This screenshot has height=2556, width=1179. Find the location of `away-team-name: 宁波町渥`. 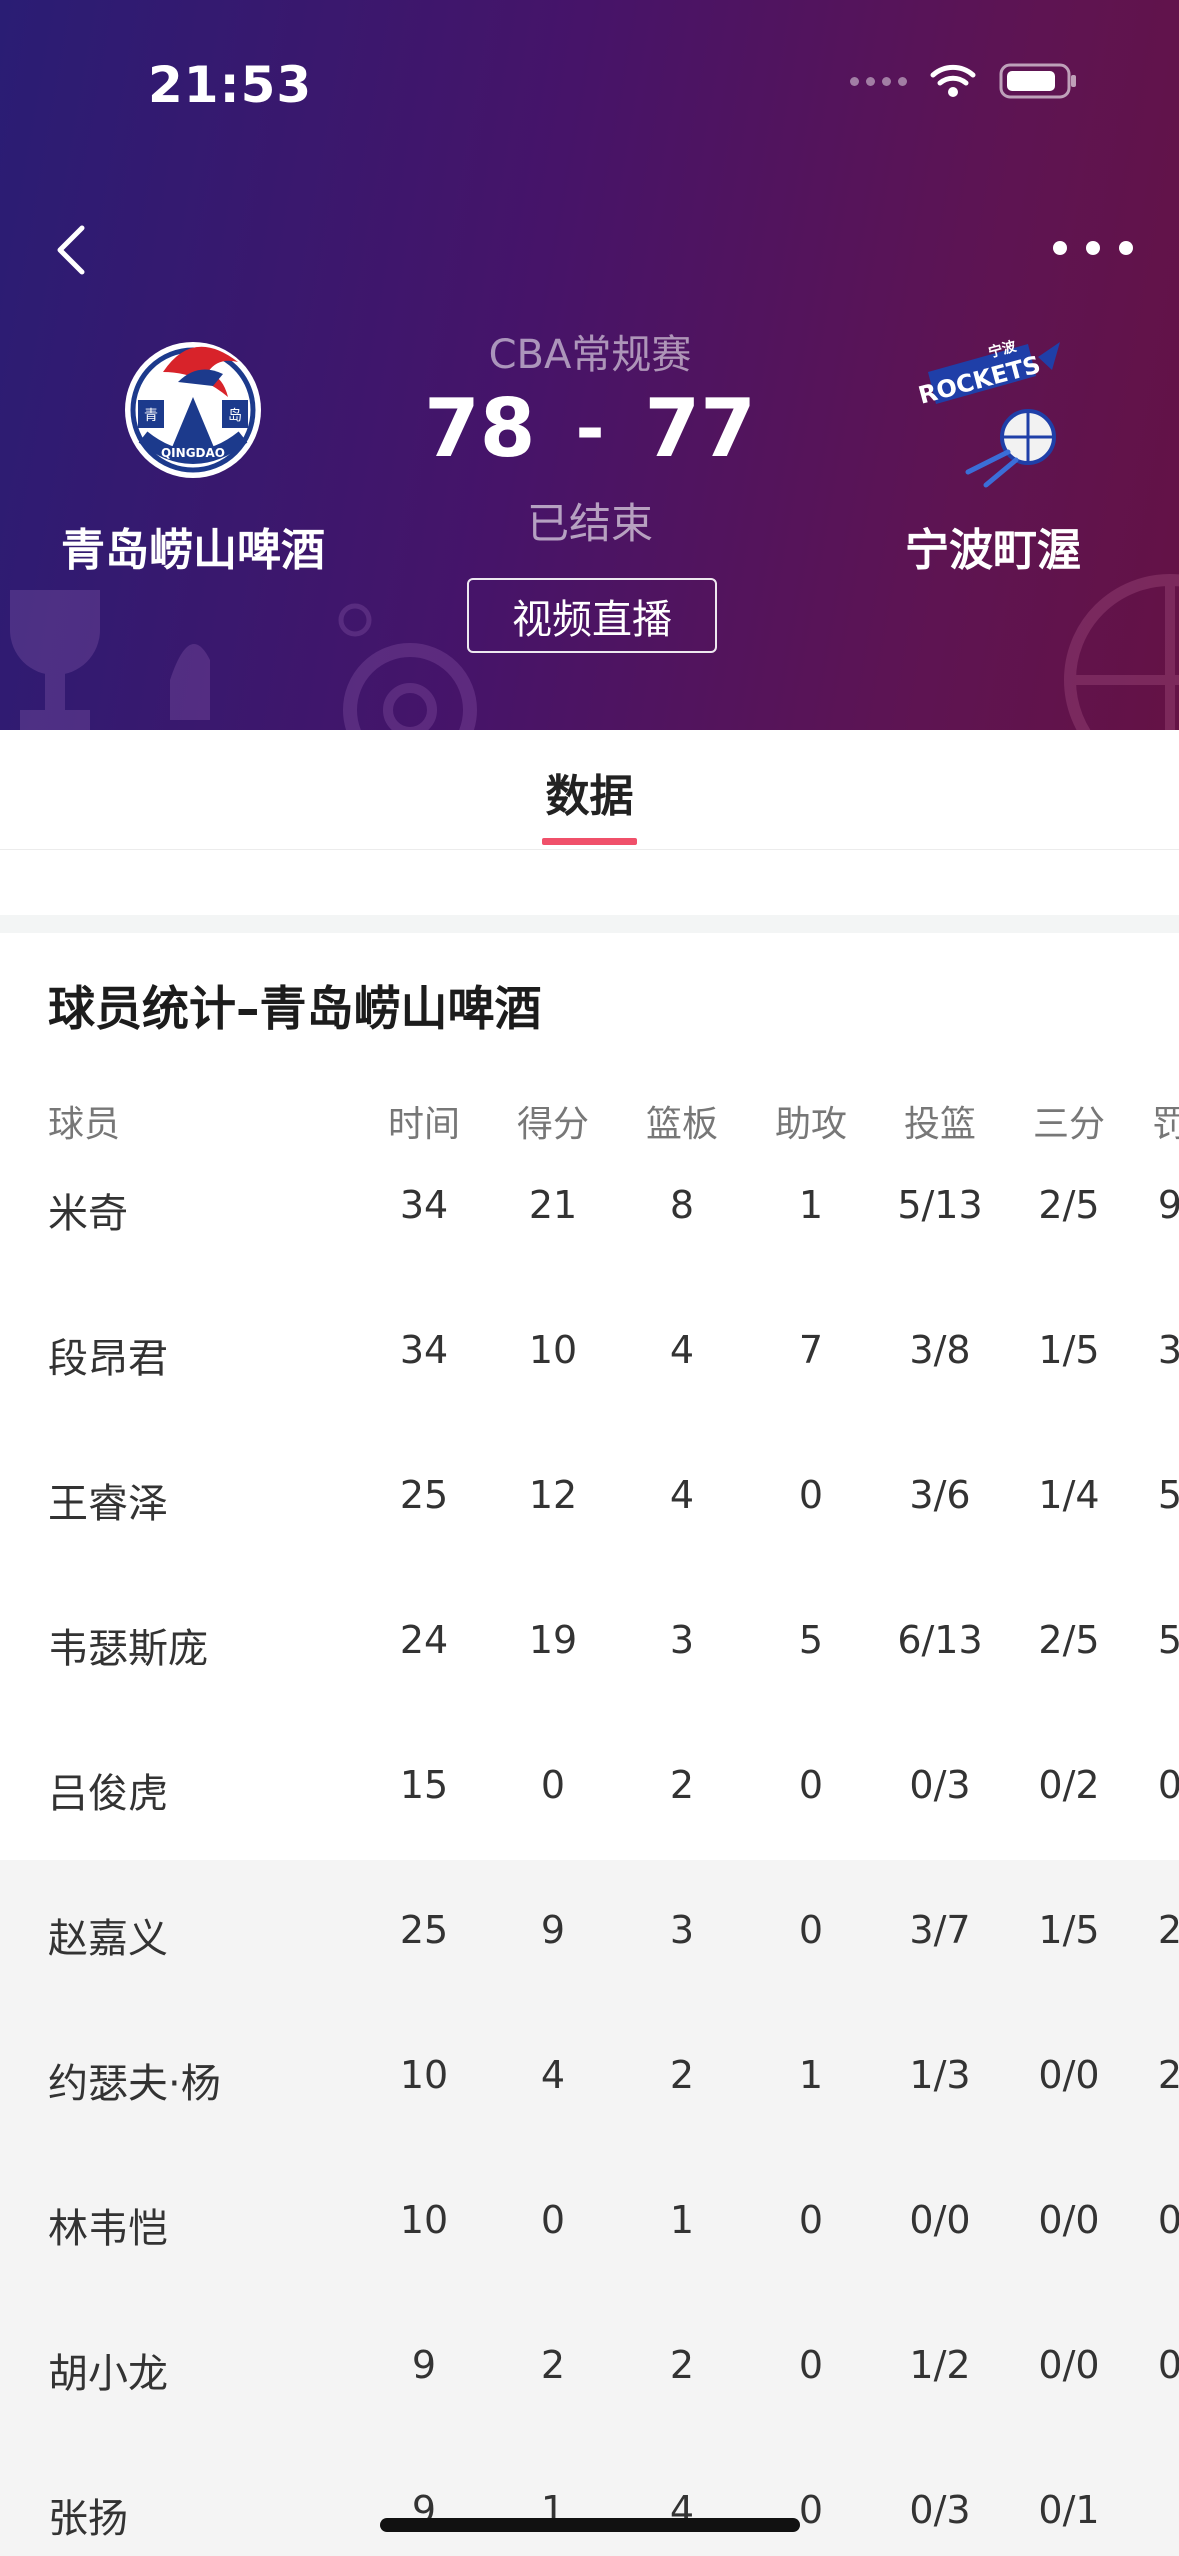

away-team-name: 宁波町渥 is located at coordinates (993, 550).